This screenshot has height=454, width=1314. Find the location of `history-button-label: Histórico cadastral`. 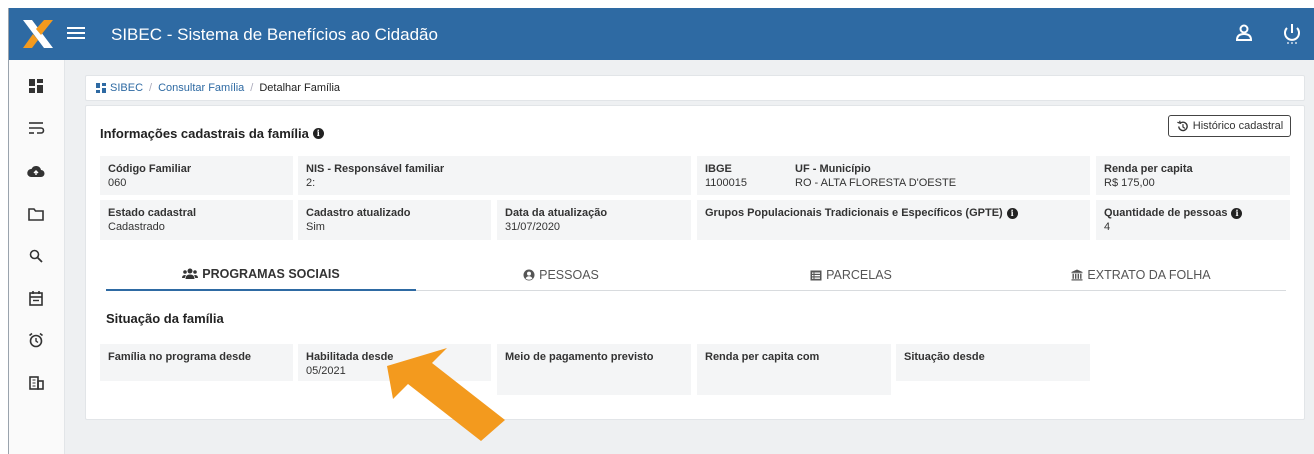

history-button-label: Histórico cadastral is located at coordinates (1238, 126).